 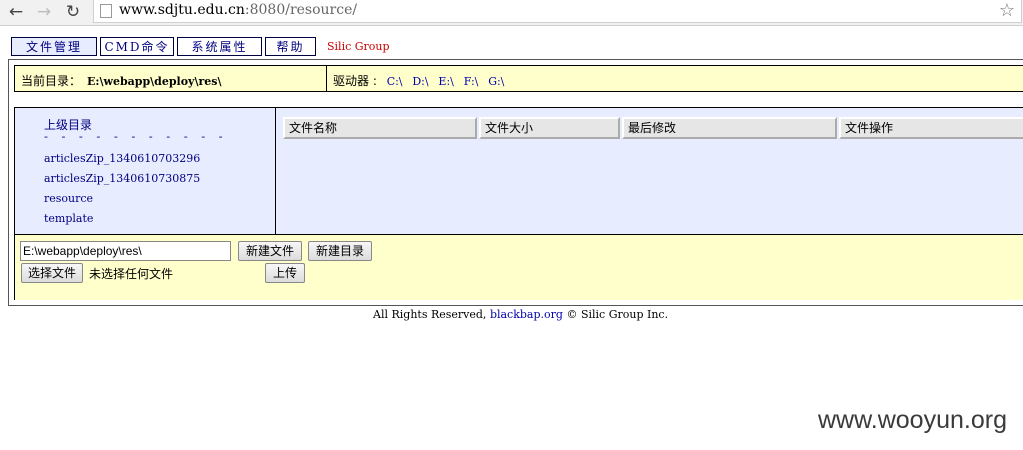 I want to click on drive-list: 驱动器 : C:\ D:\ E:\ F:\ G:\, so click(x=418, y=80).